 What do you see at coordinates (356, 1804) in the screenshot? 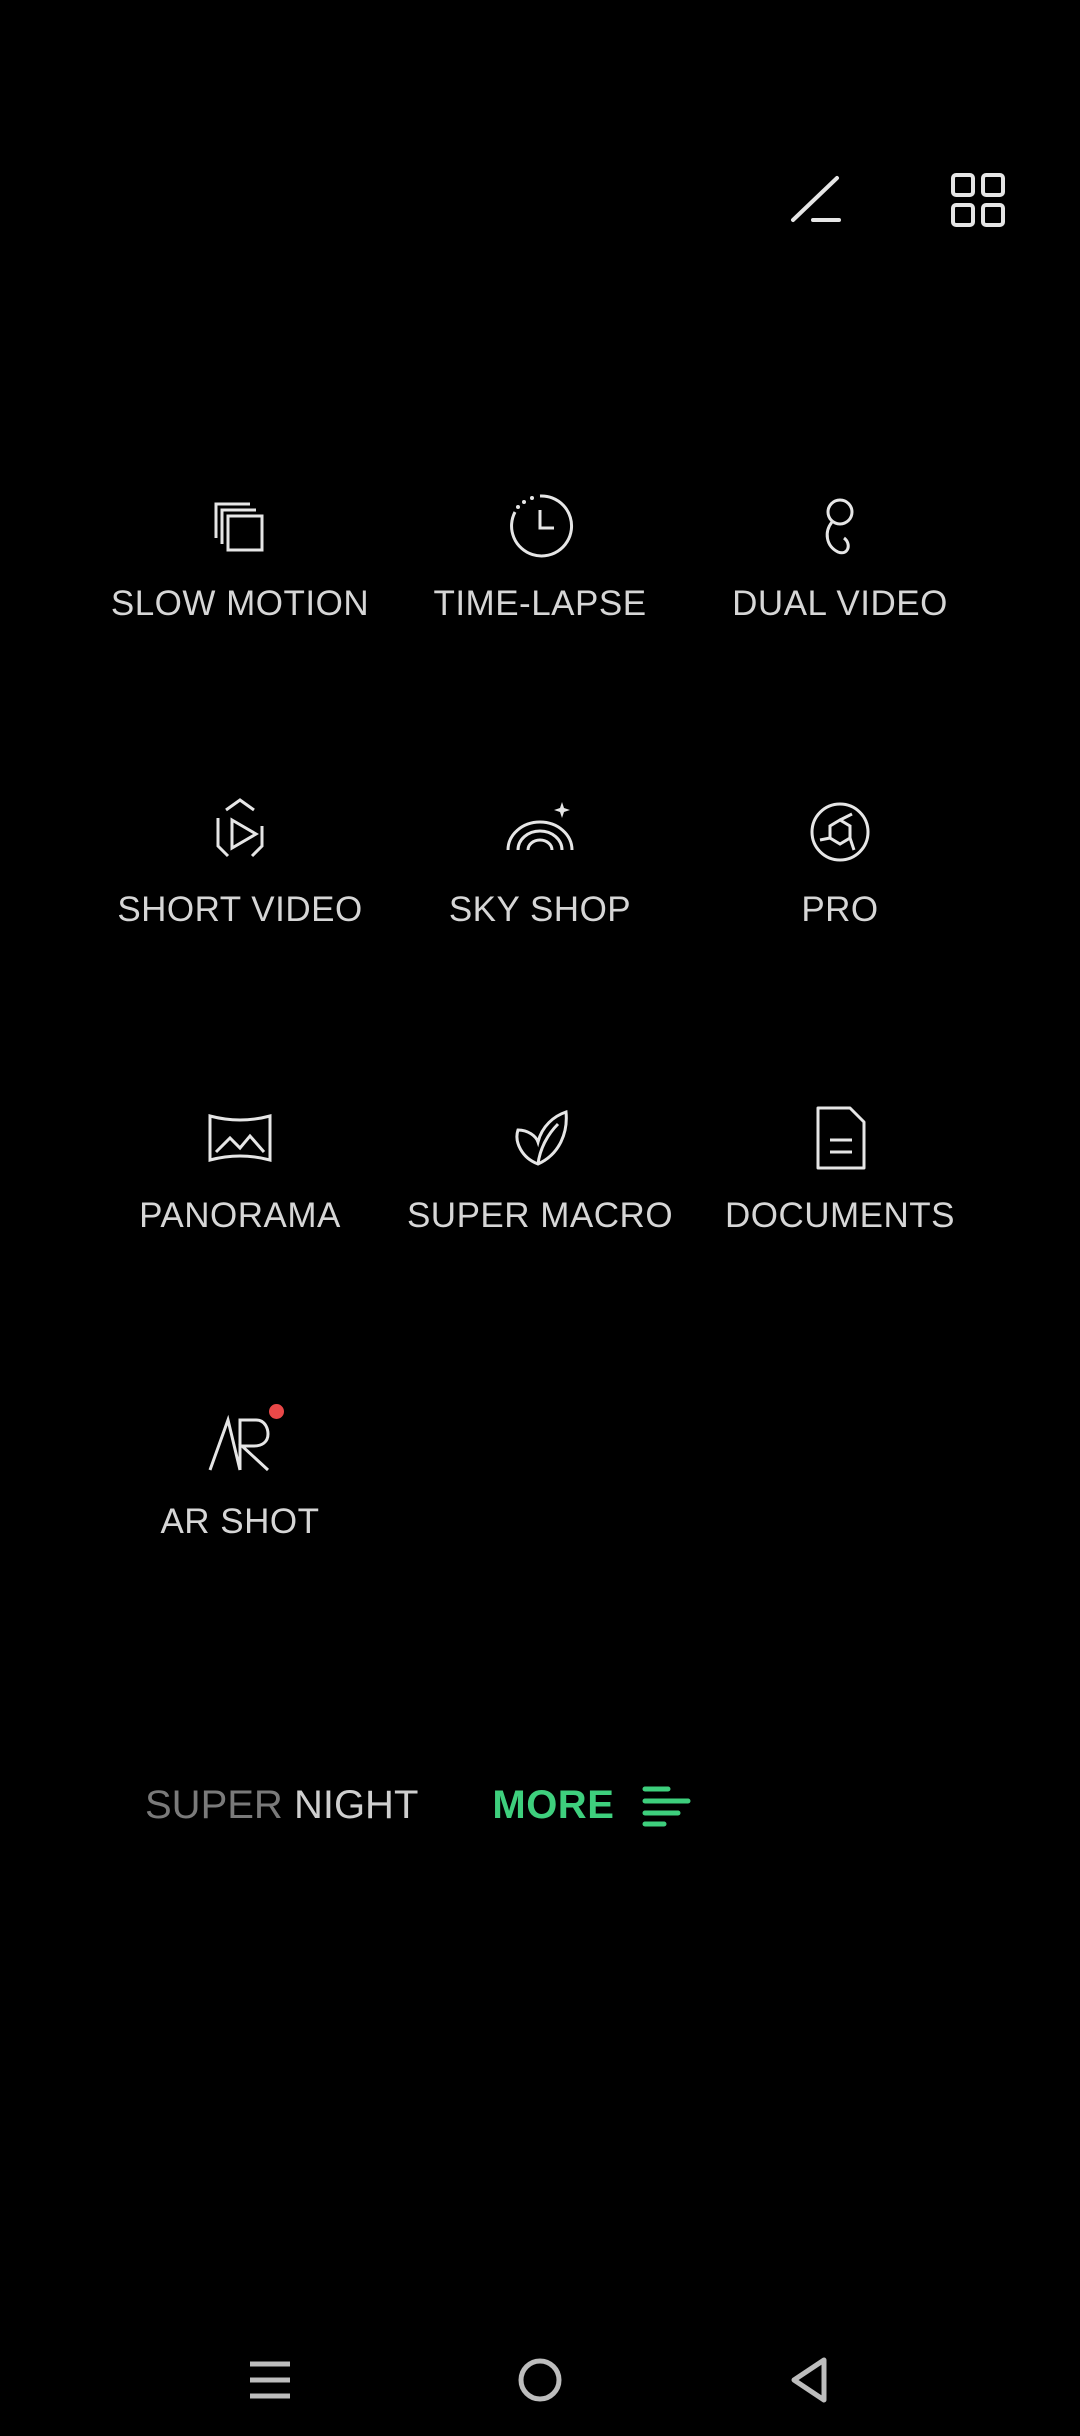
I see `super-night-label-part2: NIGHT` at bounding box center [356, 1804].